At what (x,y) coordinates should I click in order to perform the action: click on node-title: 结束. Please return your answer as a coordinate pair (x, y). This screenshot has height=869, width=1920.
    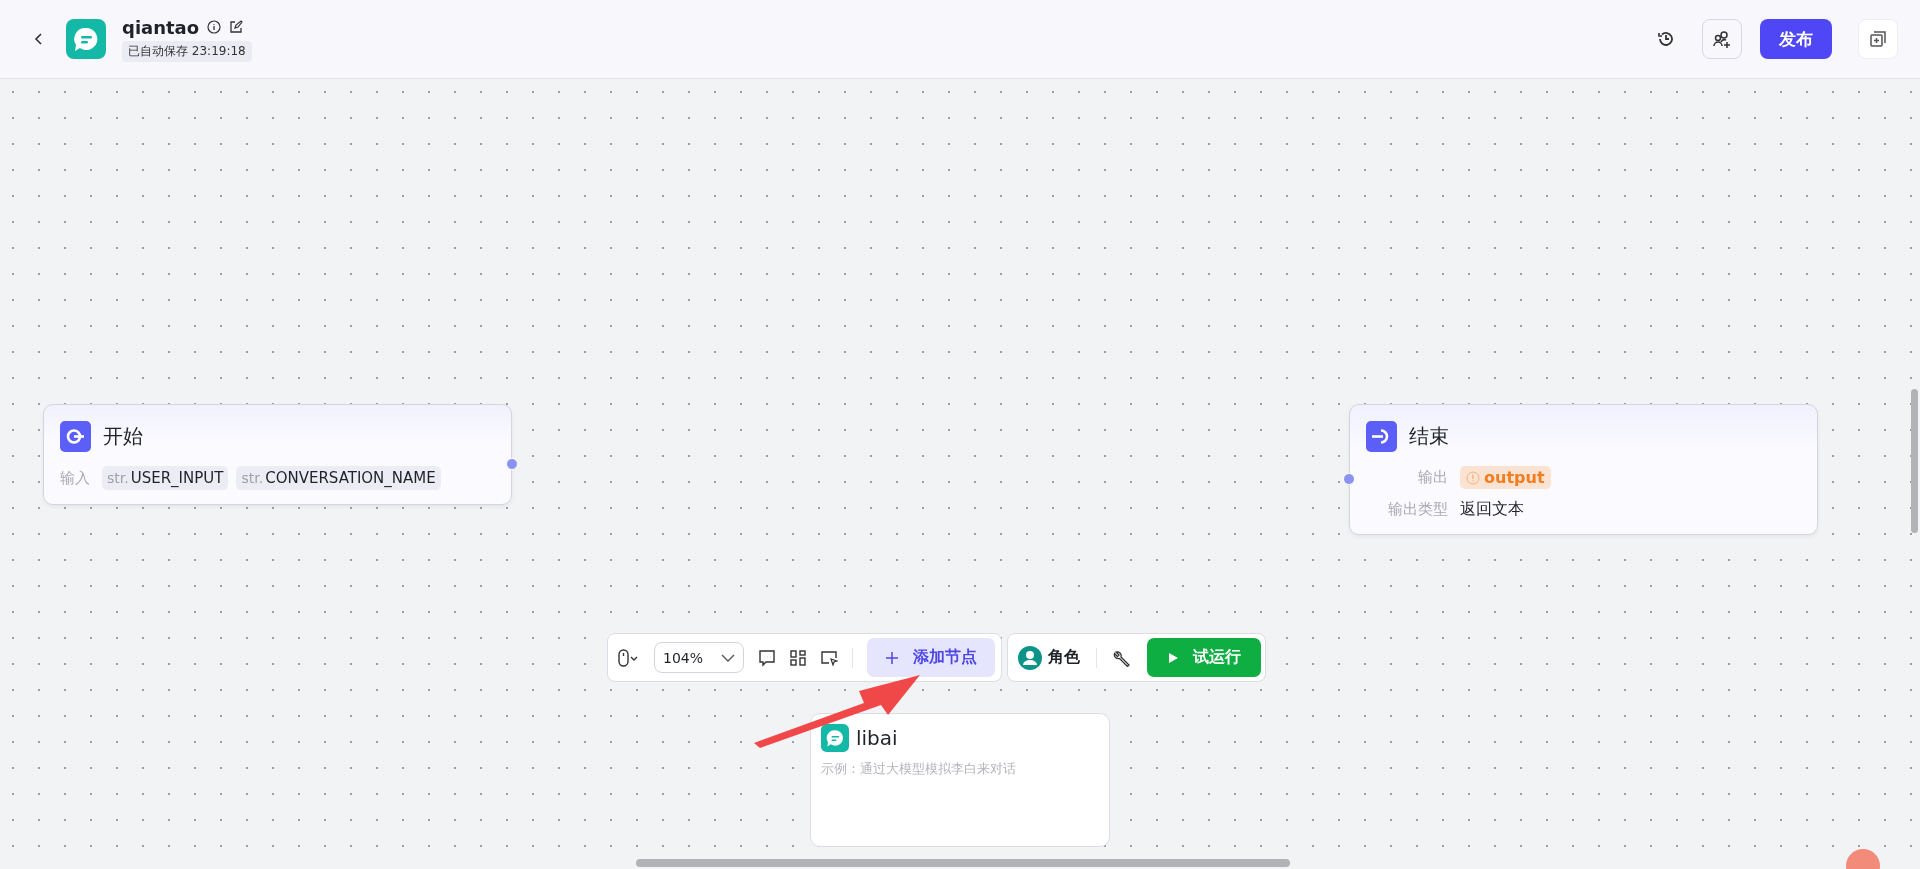
    Looking at the image, I should click on (1429, 436).